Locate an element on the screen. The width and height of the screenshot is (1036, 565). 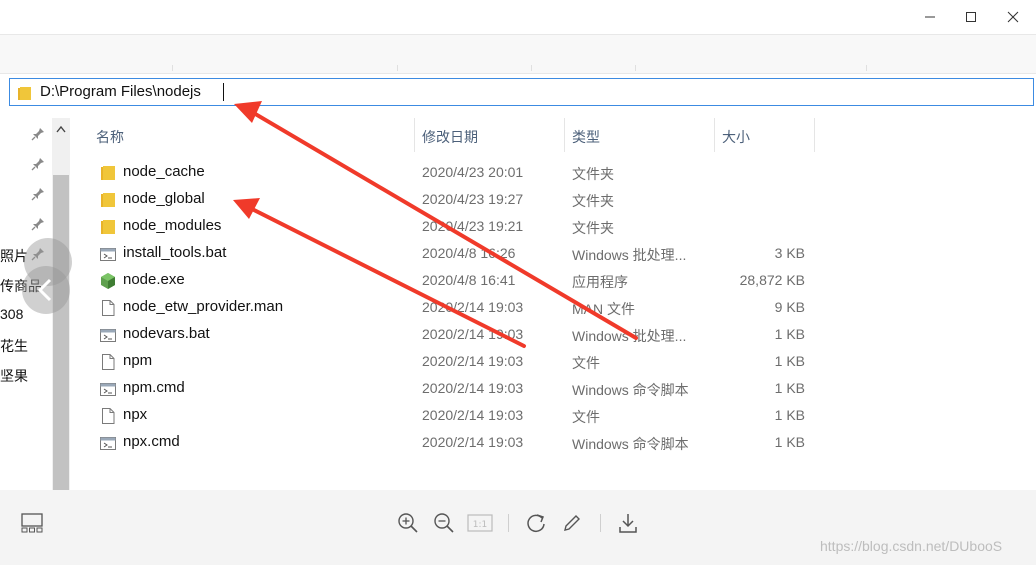
nav-item-label: 308 is located at coordinates (11, 314).